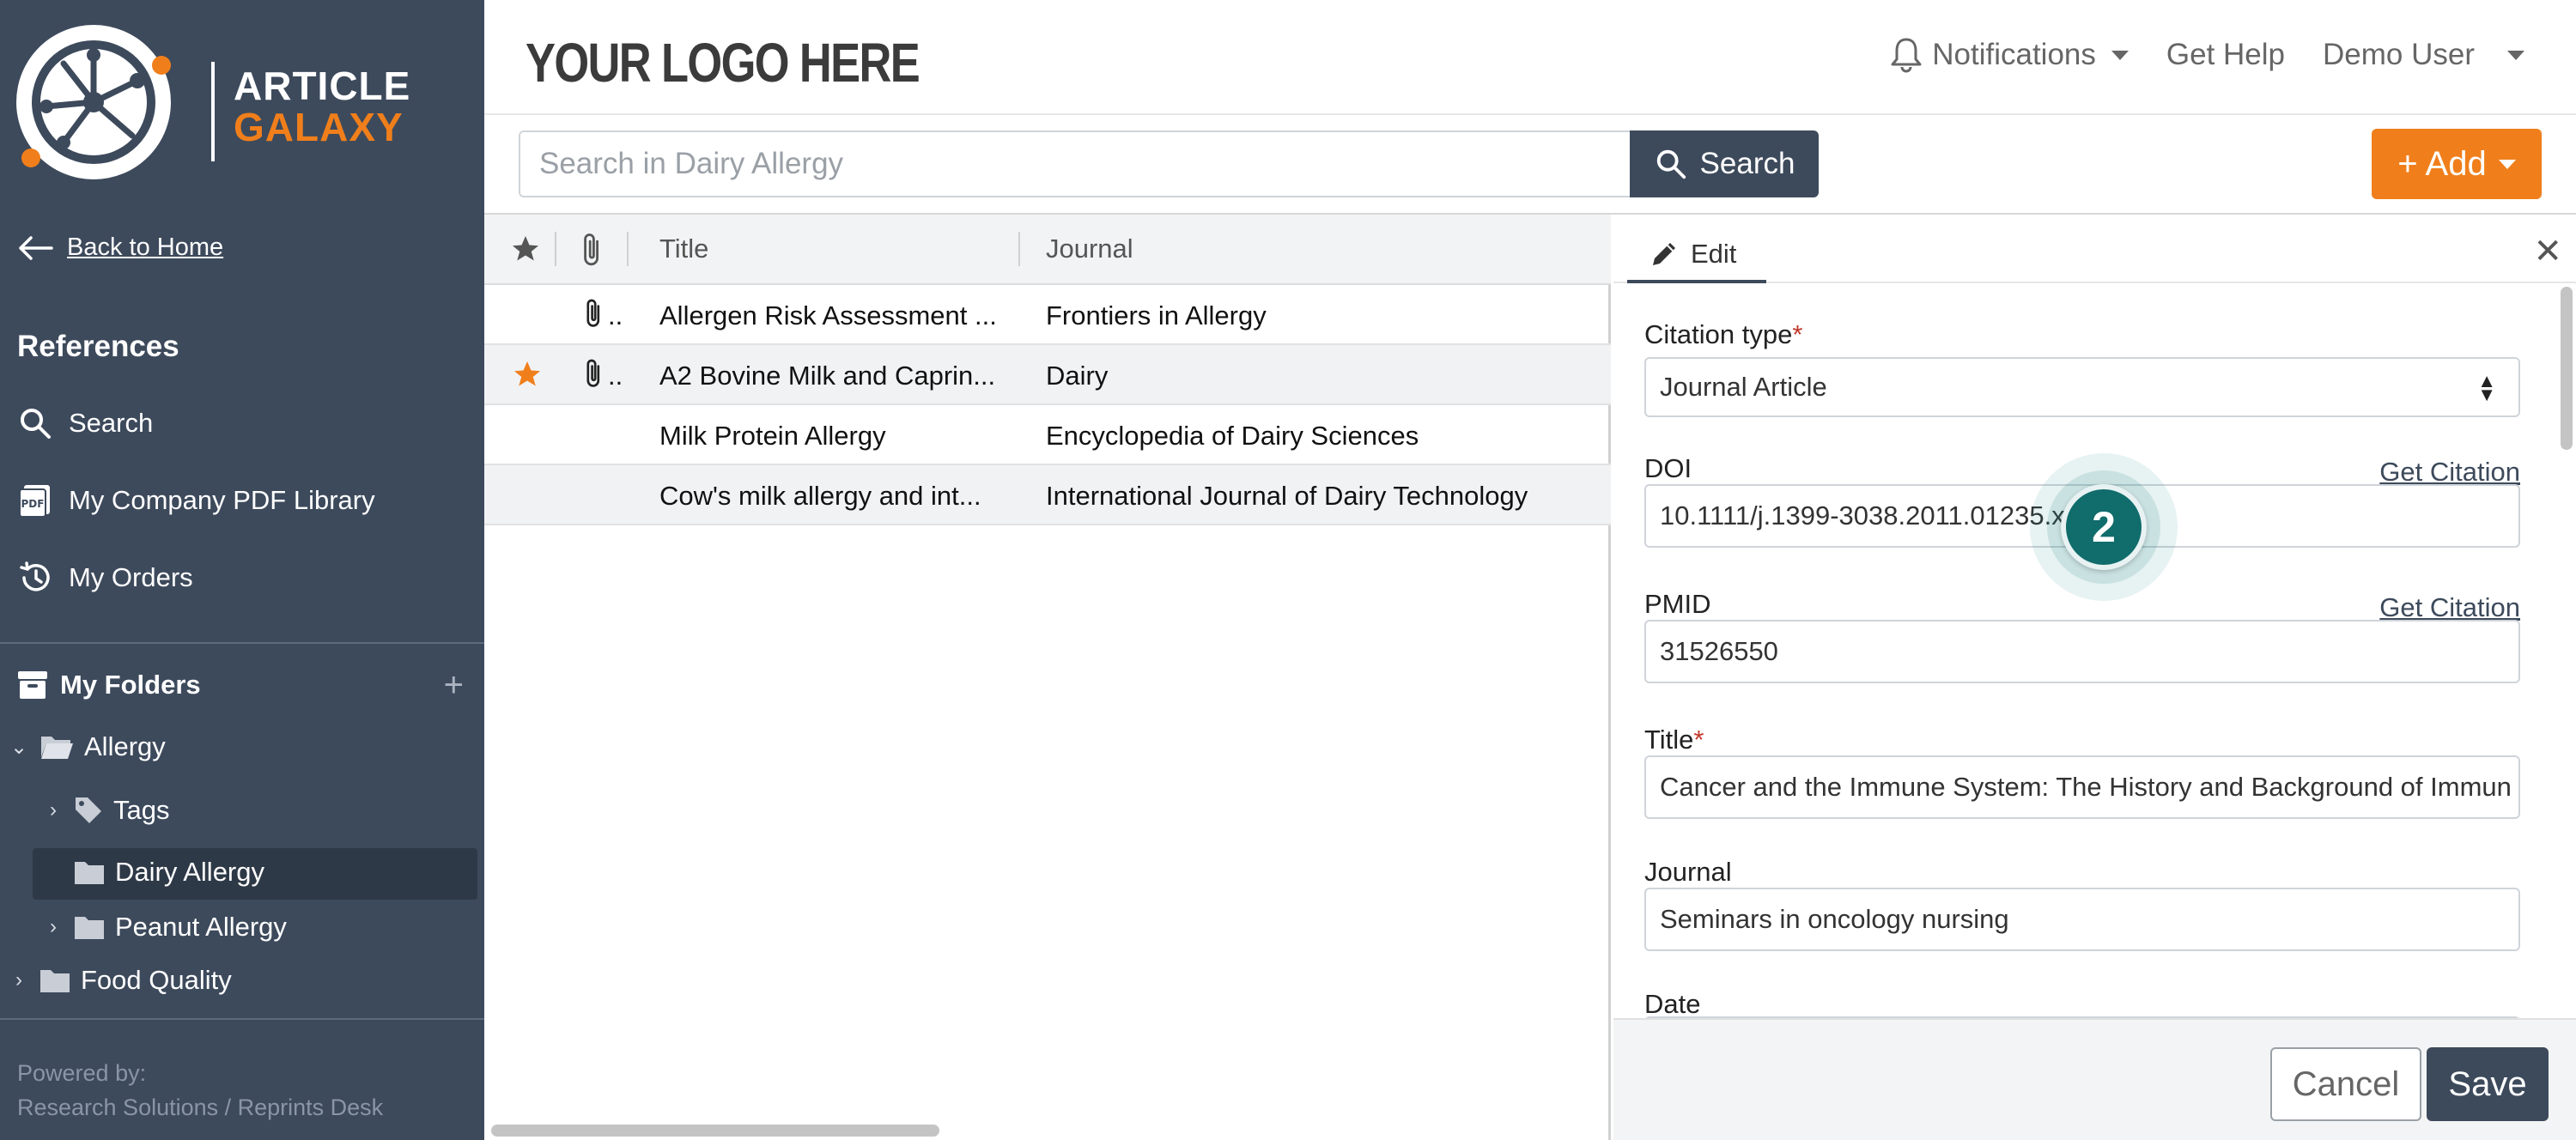 Image resolution: width=2576 pixels, height=1140 pixels. I want to click on back-to-home-link: Back to Home, so click(120, 247).